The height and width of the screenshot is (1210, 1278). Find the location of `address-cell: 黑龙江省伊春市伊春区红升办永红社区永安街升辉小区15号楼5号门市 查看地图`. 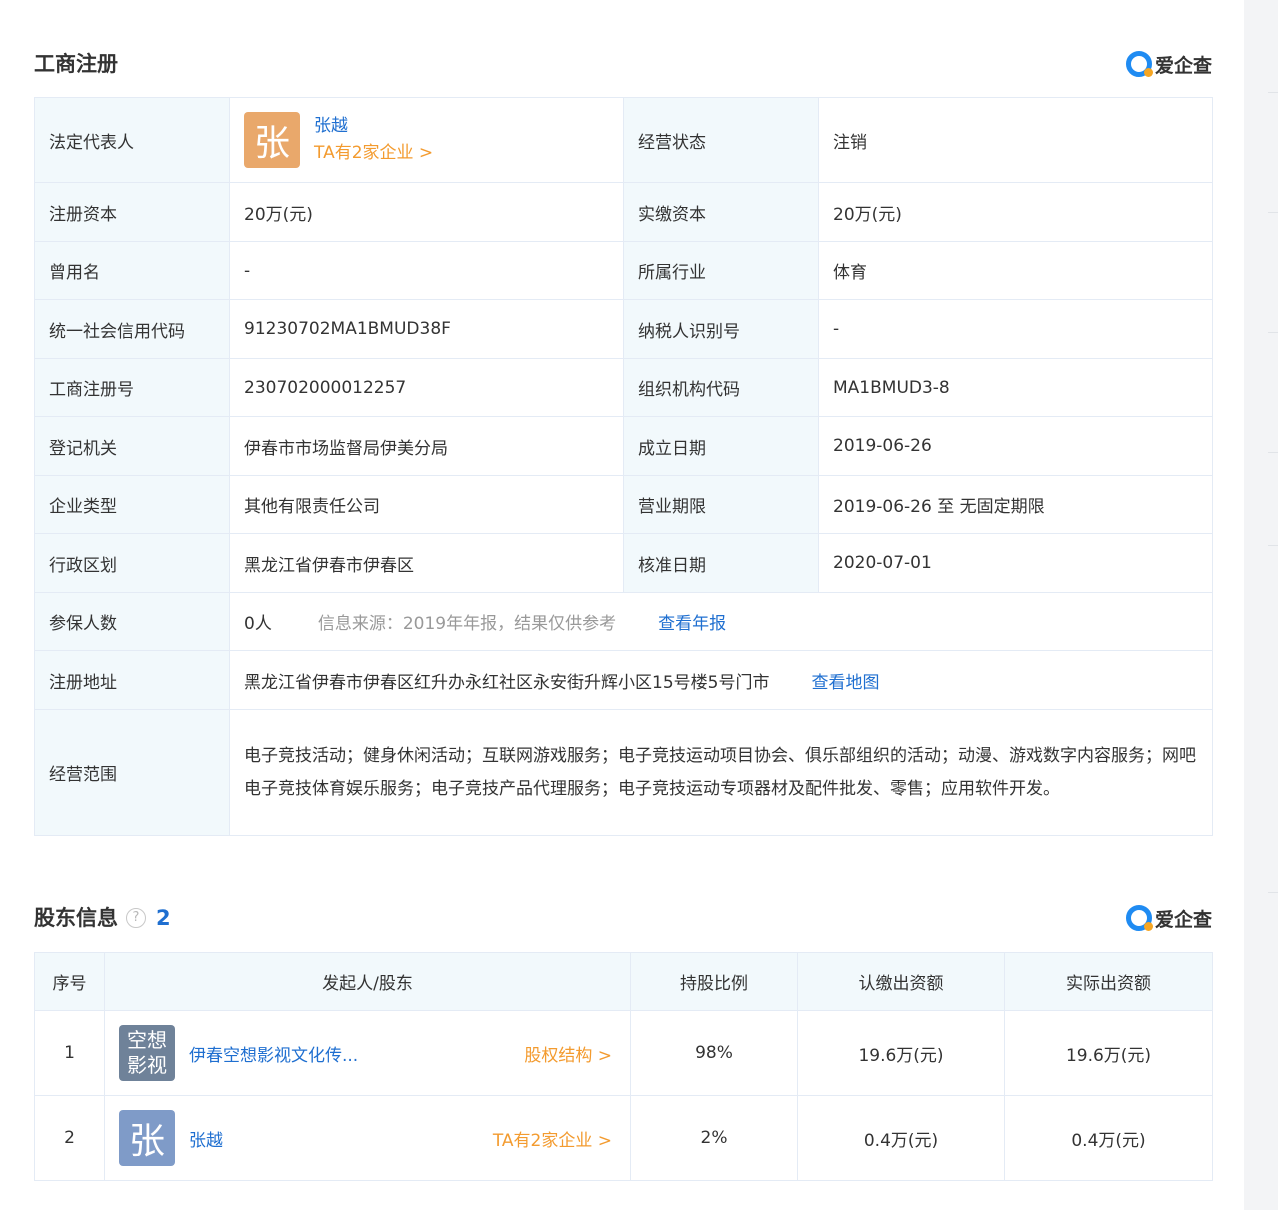

address-cell: 黑龙江省伊春市伊春区红升办永红社区永安街升辉小区15号楼5号门市 查看地图 is located at coordinates (721, 680).